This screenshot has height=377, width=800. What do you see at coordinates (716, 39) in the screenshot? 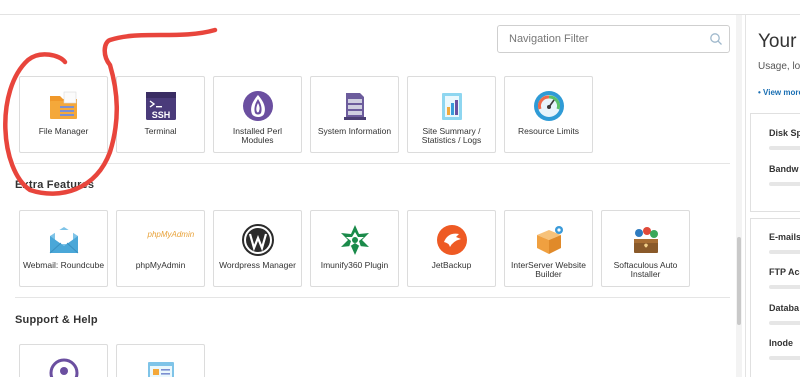
I see `search-icon` at bounding box center [716, 39].